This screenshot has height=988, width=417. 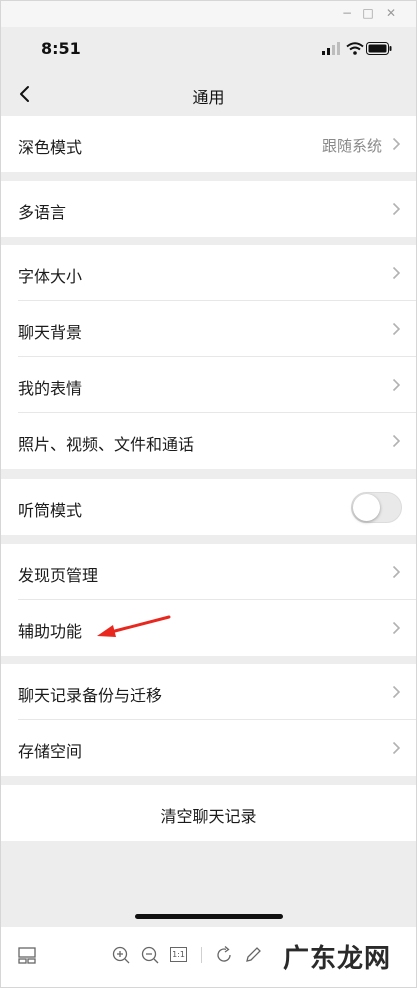 I want to click on settings-row-storage: 存储空间, so click(x=208, y=748).